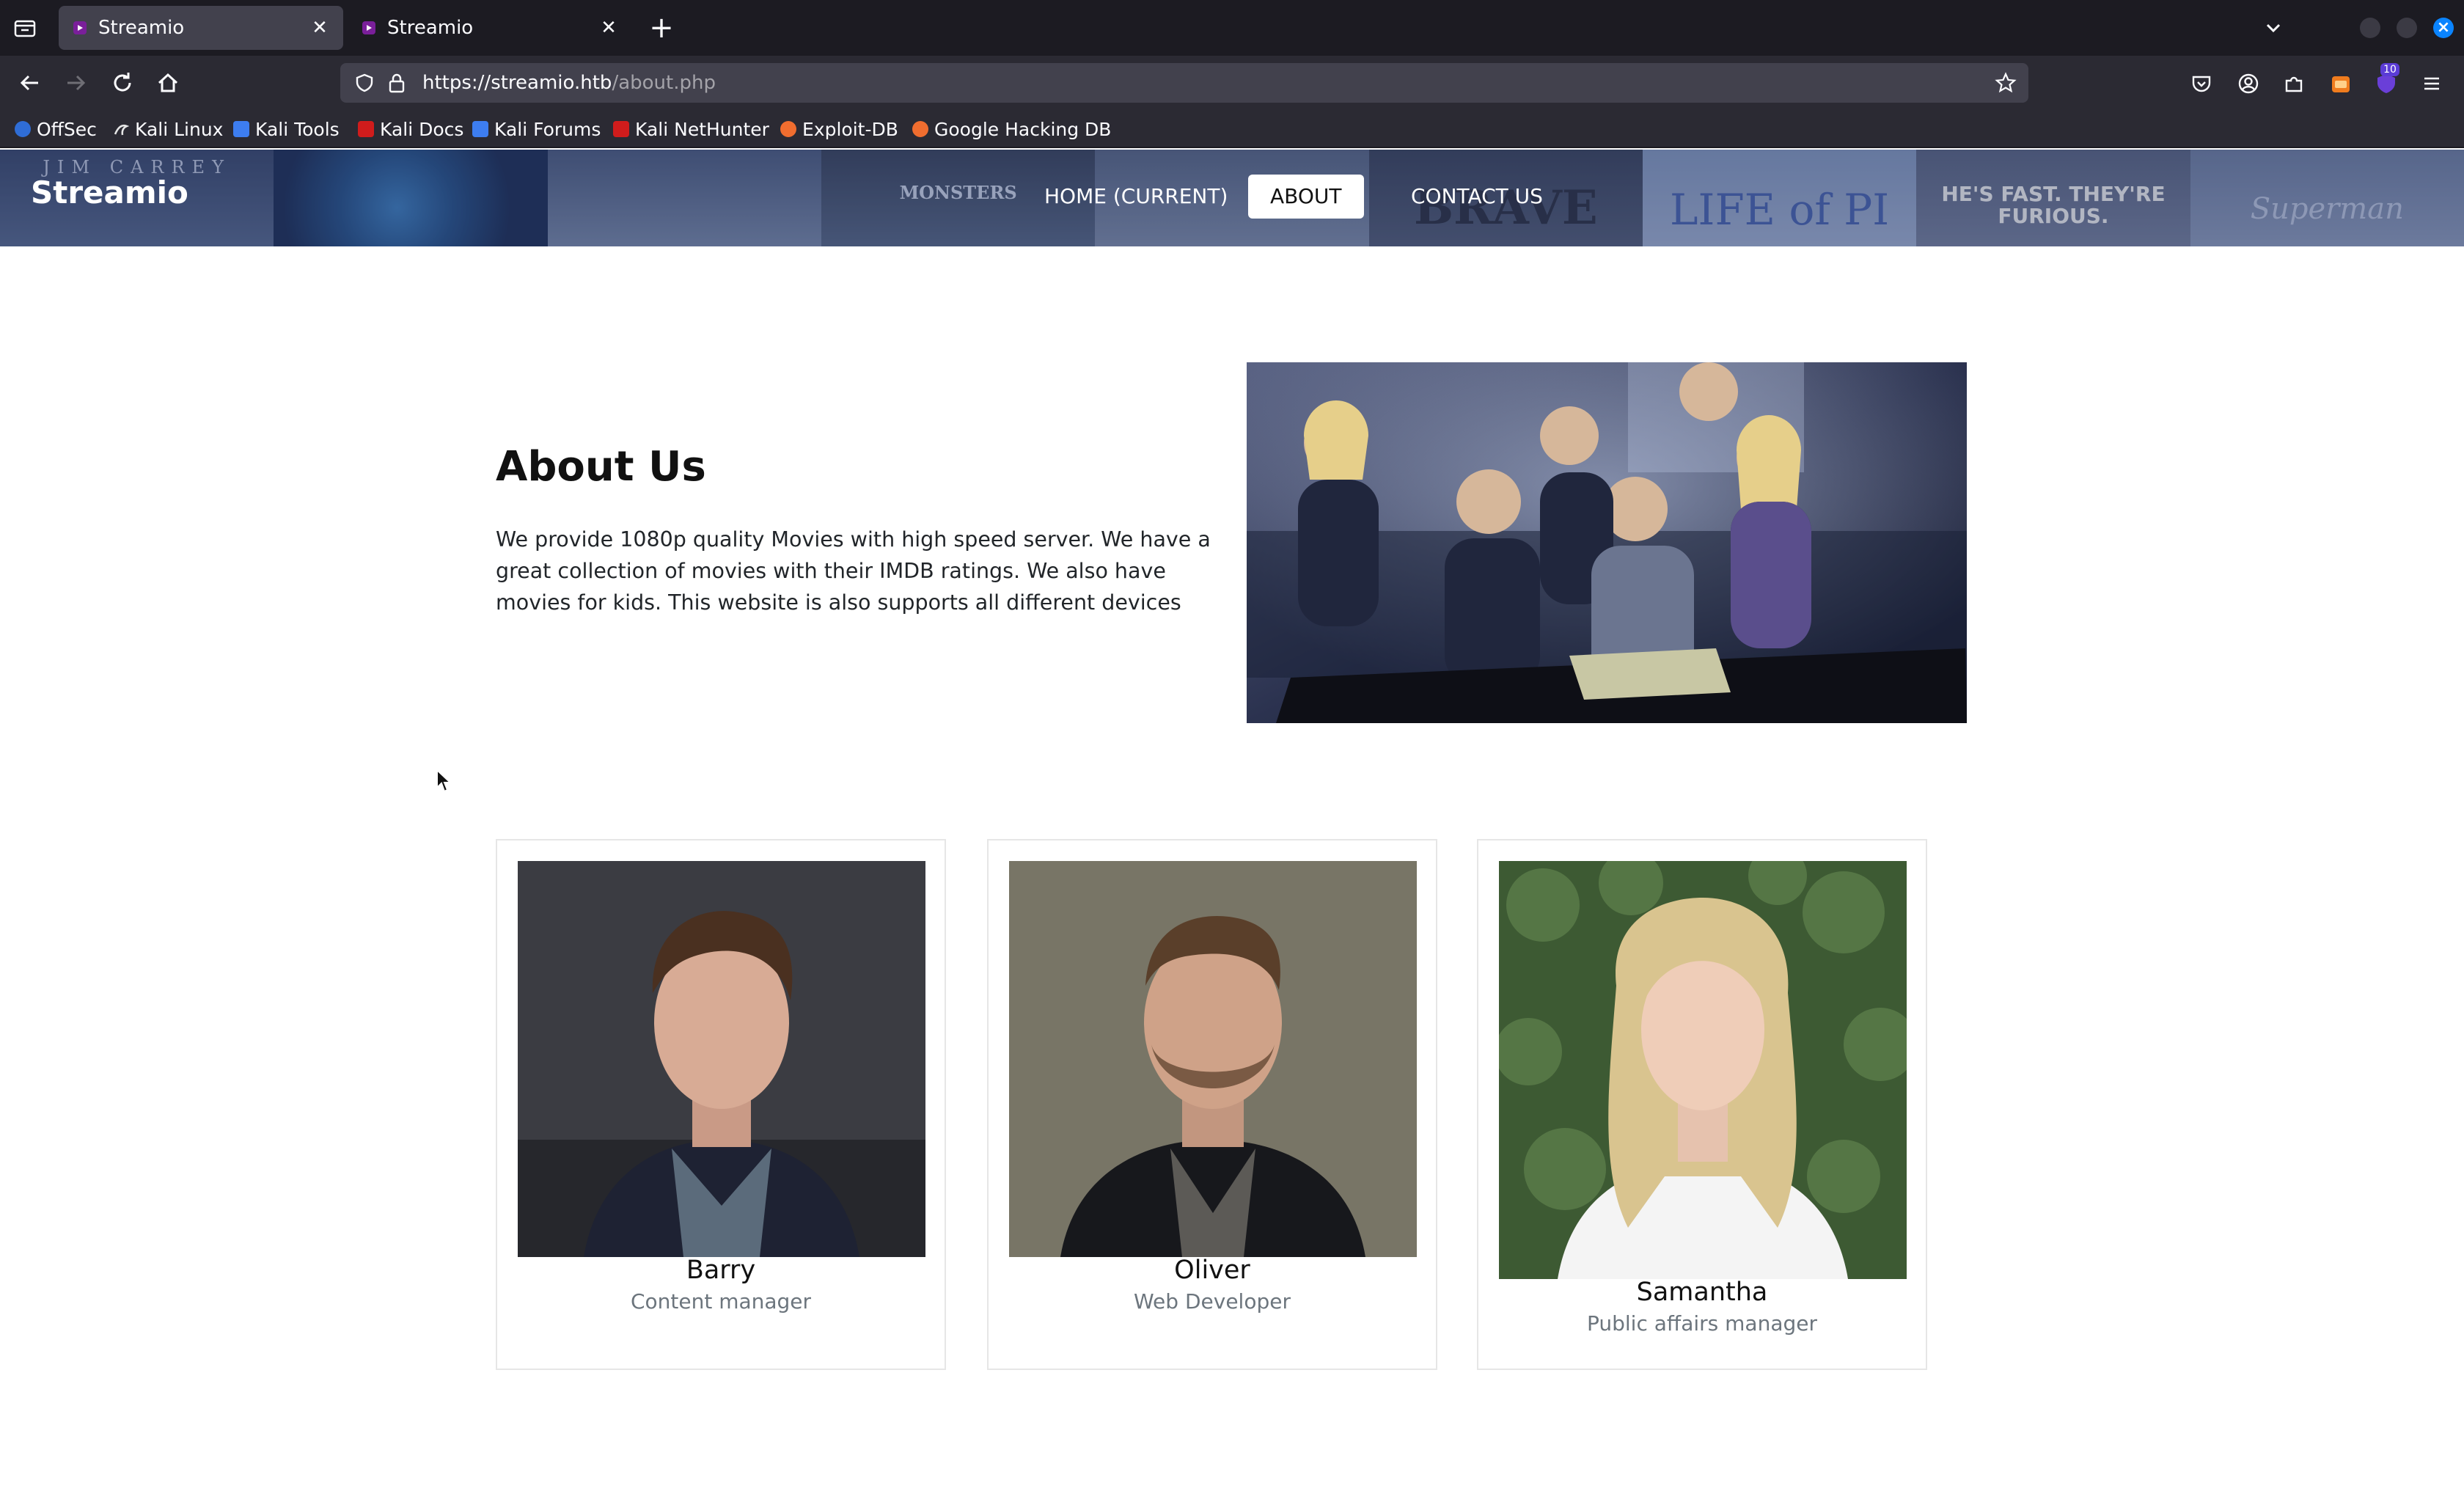 The image size is (2464, 1502). I want to click on bookmark-exploit-db: Exploit-DB, so click(839, 129).